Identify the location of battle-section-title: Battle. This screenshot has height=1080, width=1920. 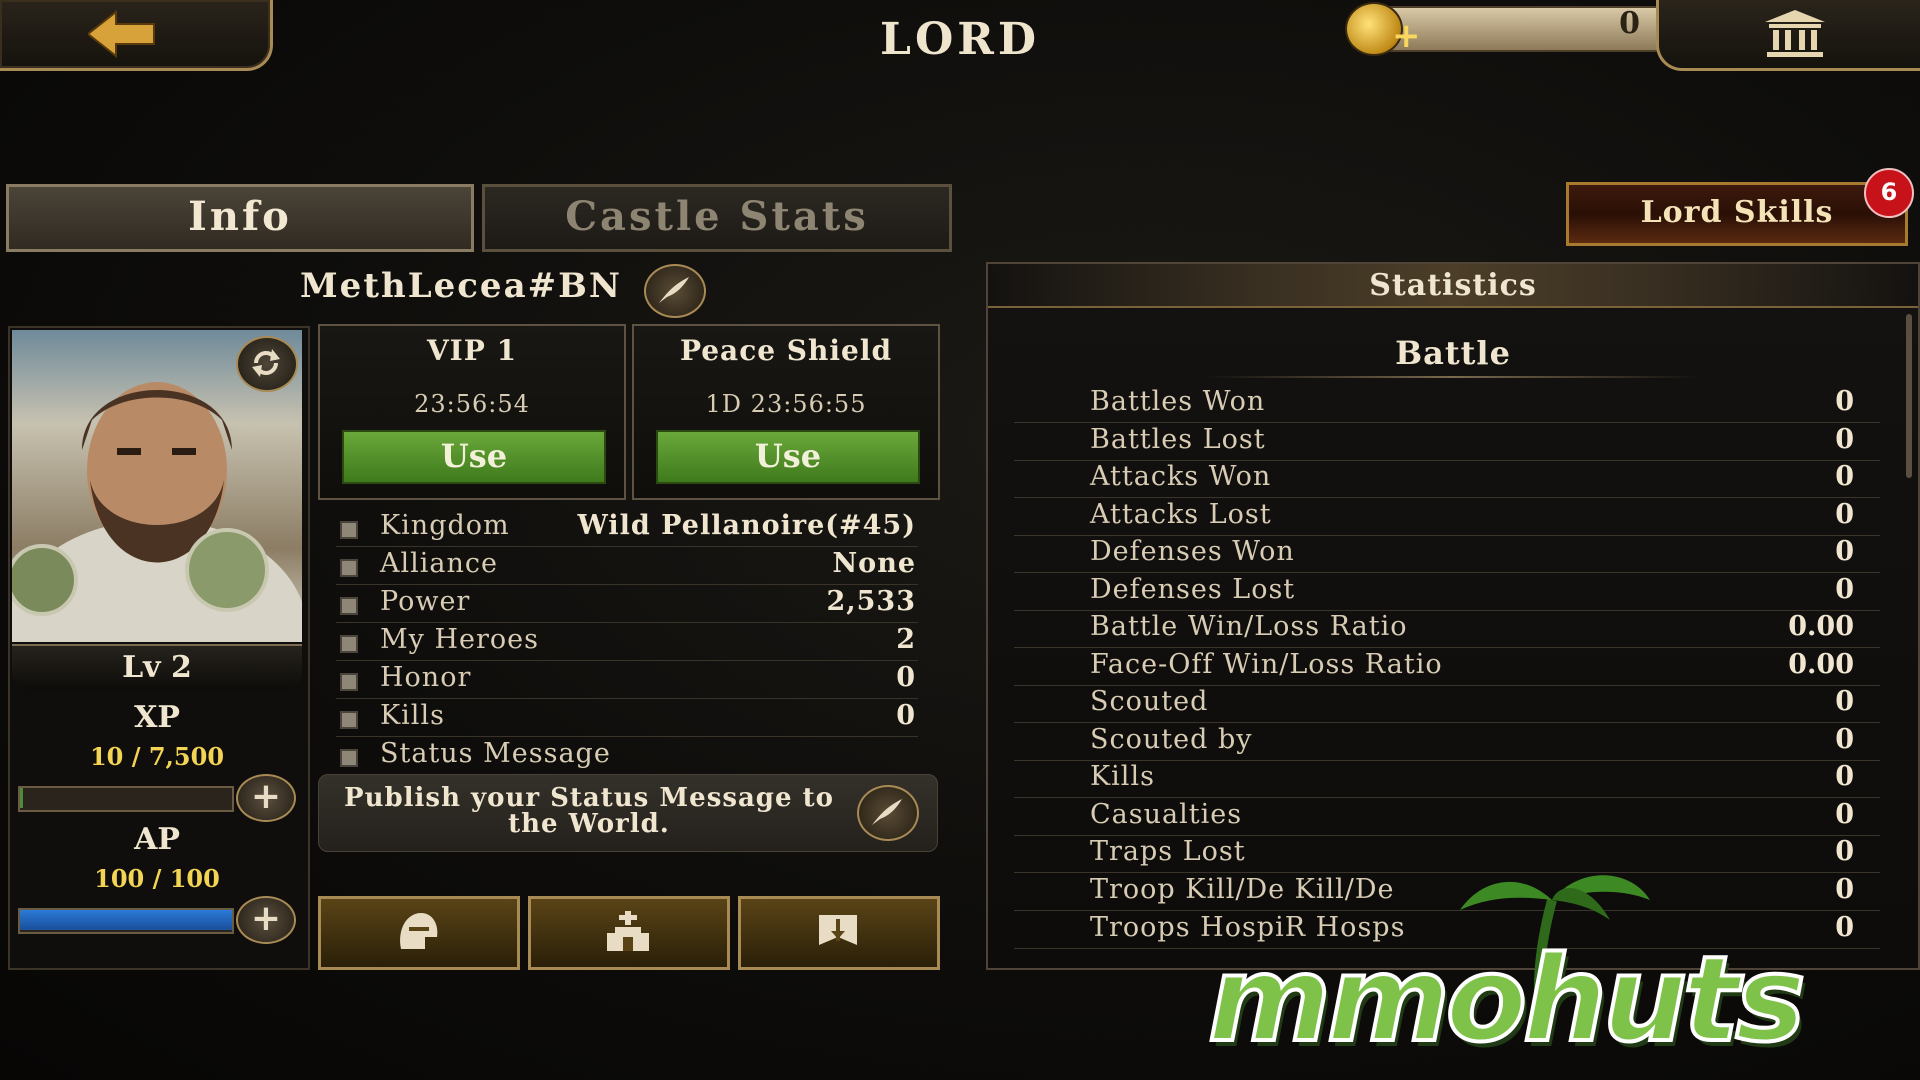
(1453, 353).